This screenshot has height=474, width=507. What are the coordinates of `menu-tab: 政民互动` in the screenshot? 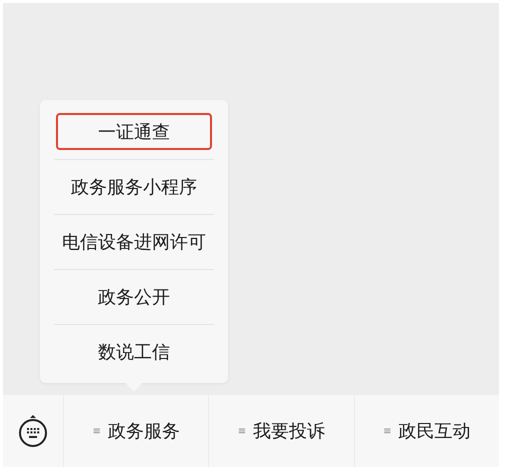 It's located at (434, 431).